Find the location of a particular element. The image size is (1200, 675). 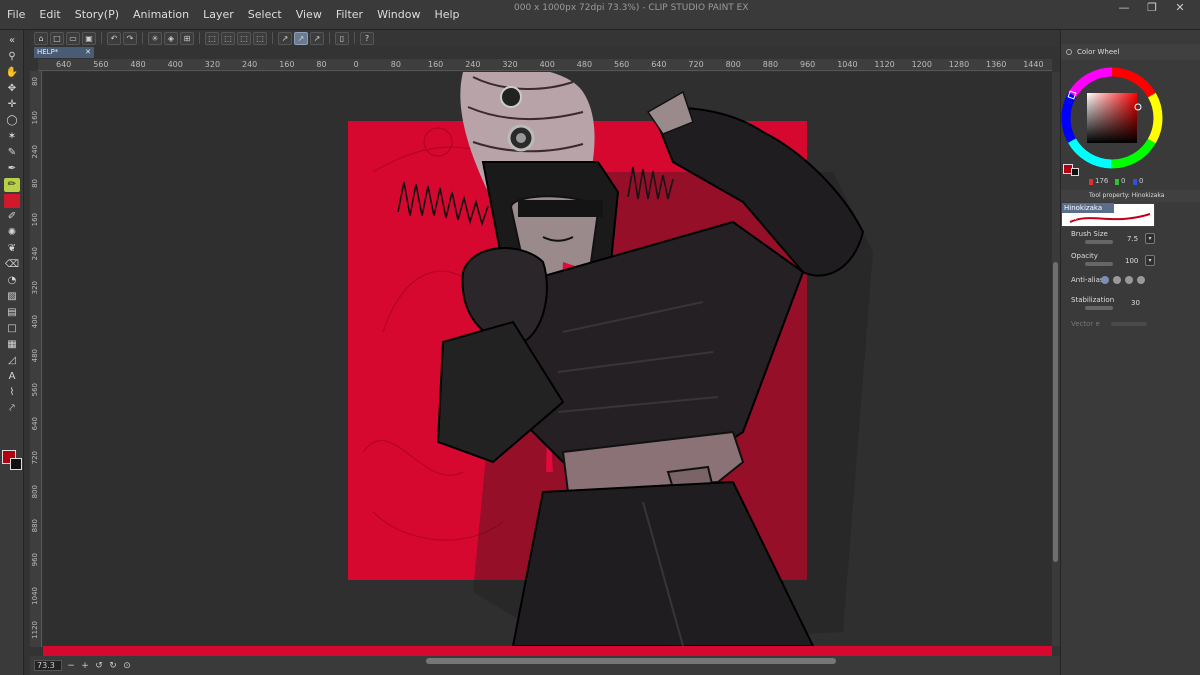

save-icon: ▣ is located at coordinates (89, 38).